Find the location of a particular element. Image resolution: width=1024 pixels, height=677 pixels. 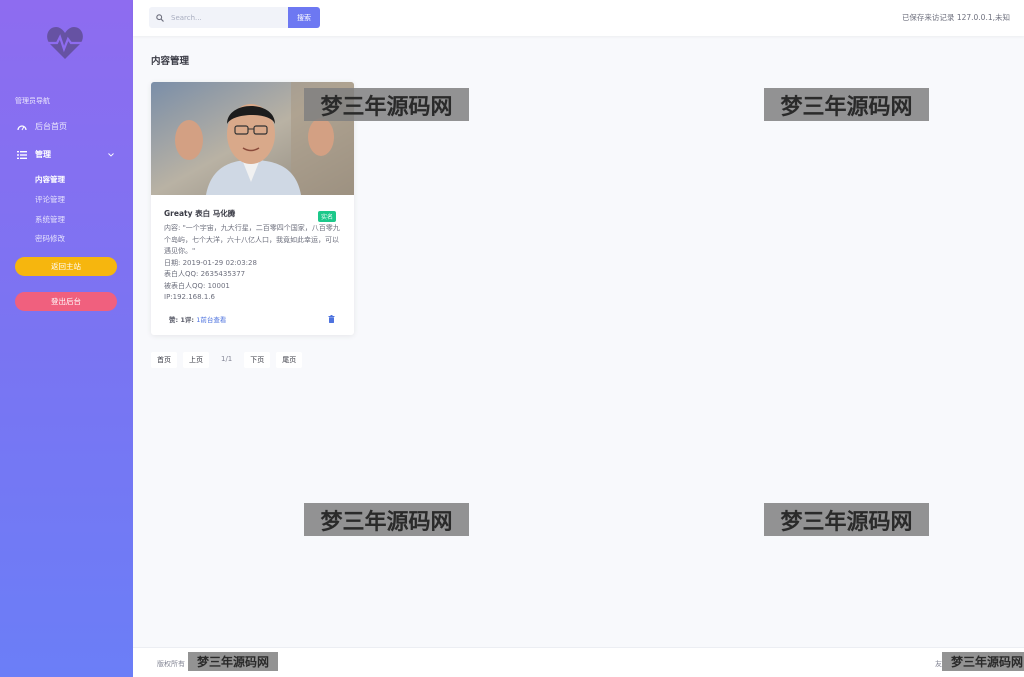

sidebar-item-label: 后台首页 is located at coordinates (51, 126).